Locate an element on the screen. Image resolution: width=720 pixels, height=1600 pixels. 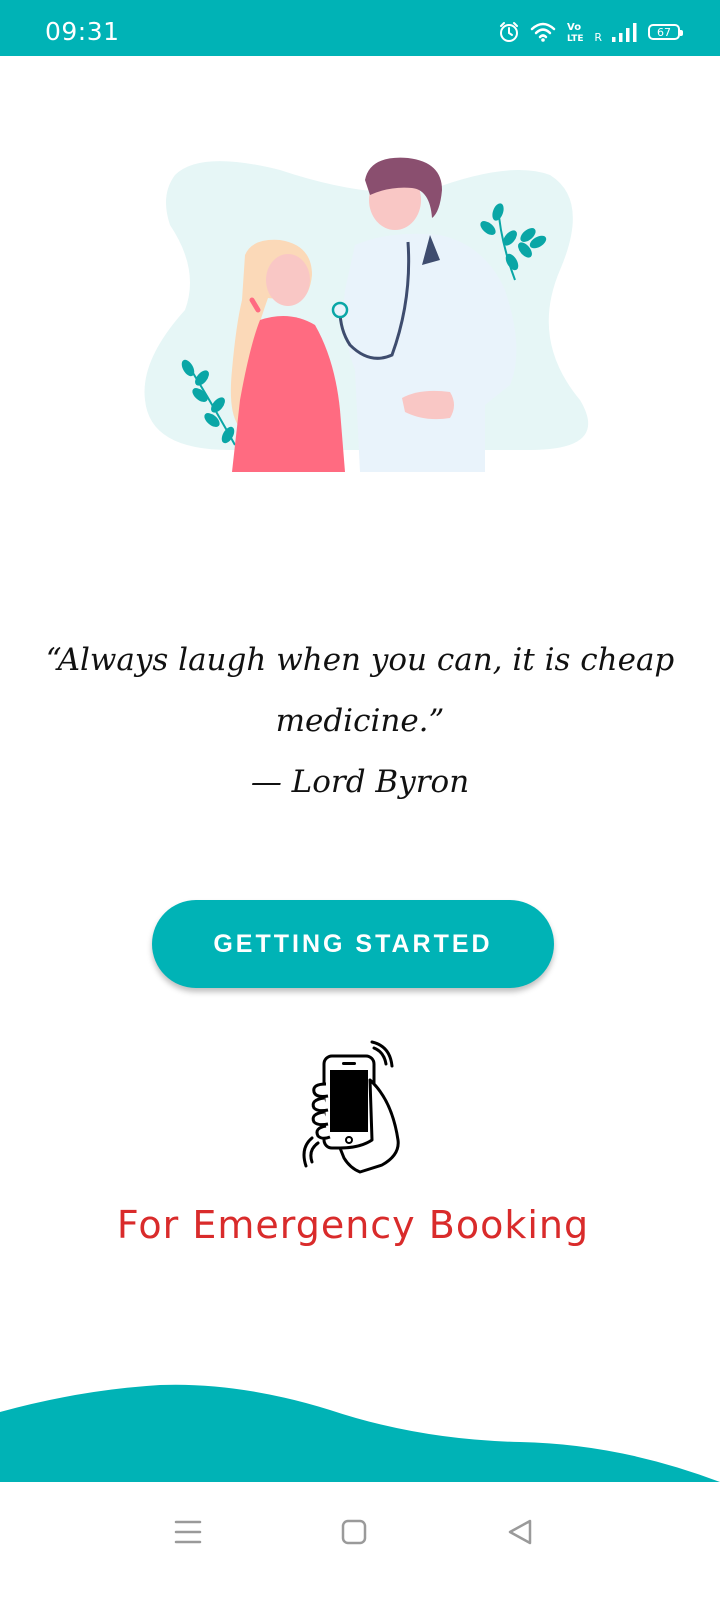
volte-icon: Vo LTE is located at coordinates (575, 32).